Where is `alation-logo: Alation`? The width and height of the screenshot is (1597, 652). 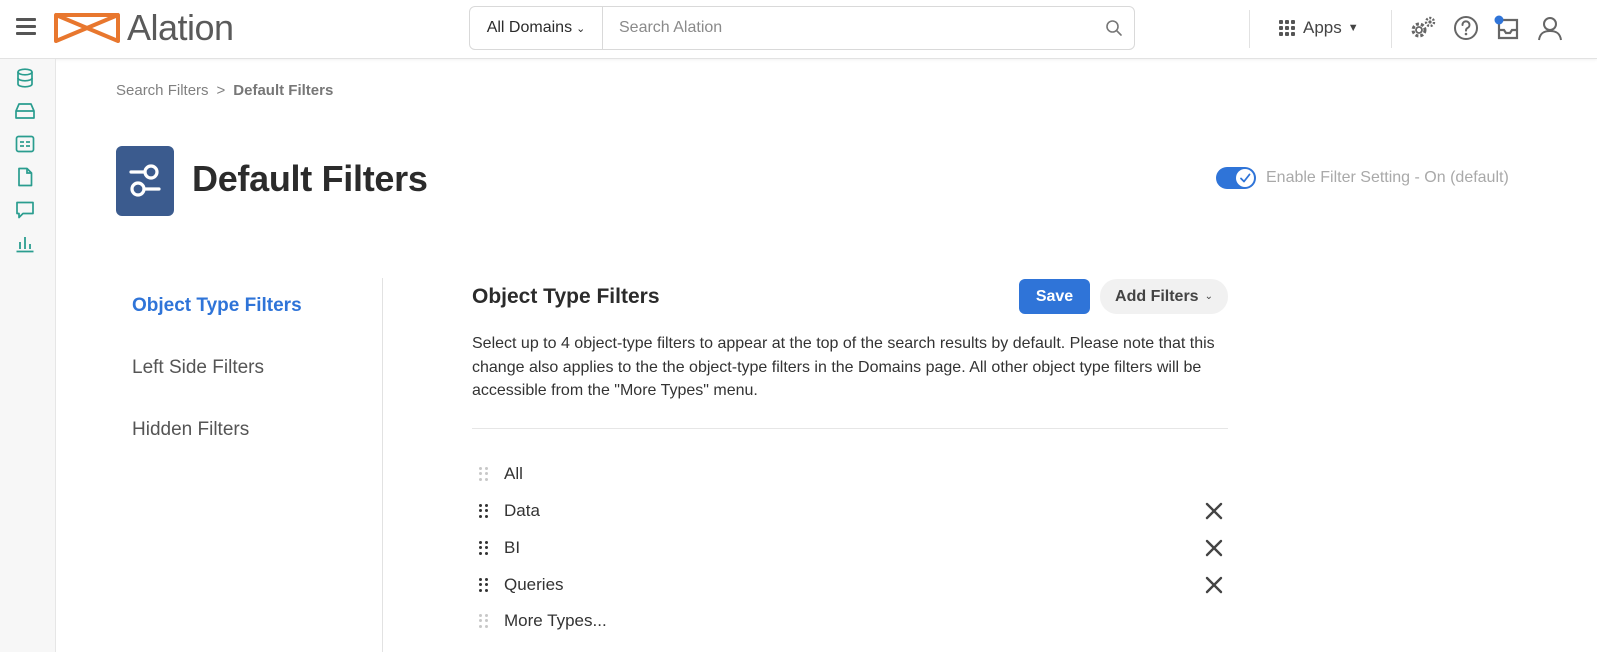 alation-logo: Alation is located at coordinates (143, 28).